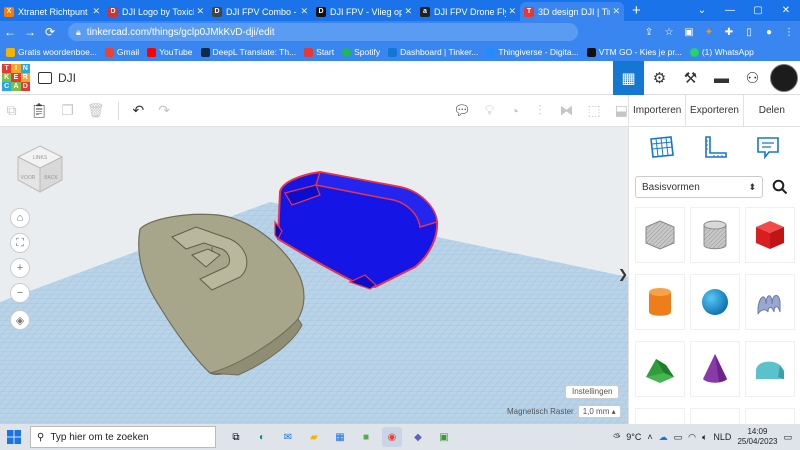  I want to click on project-name: DJI, so click(67, 78).